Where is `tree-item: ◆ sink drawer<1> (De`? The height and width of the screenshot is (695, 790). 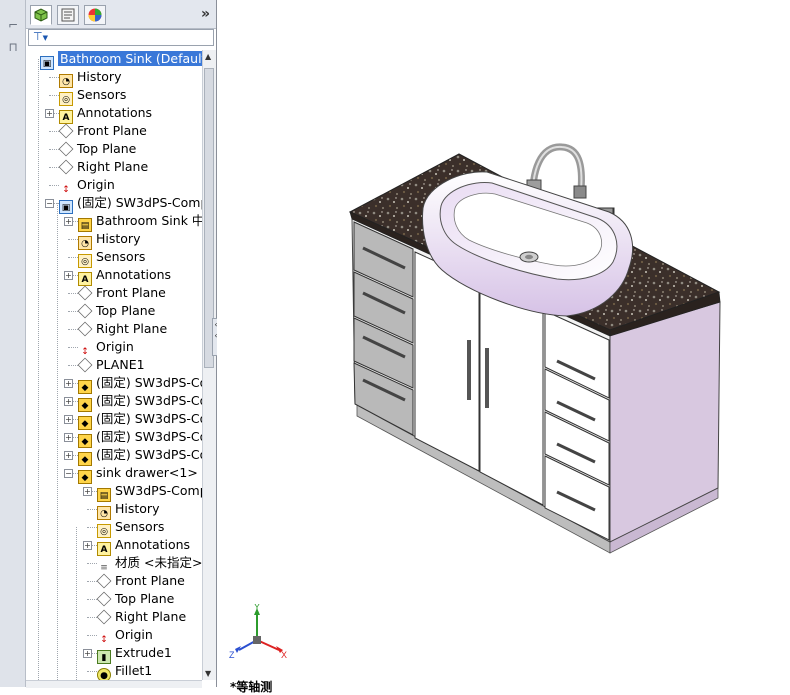
tree-item: ◆ sink drawer<1> (De is located at coordinates (140, 474).